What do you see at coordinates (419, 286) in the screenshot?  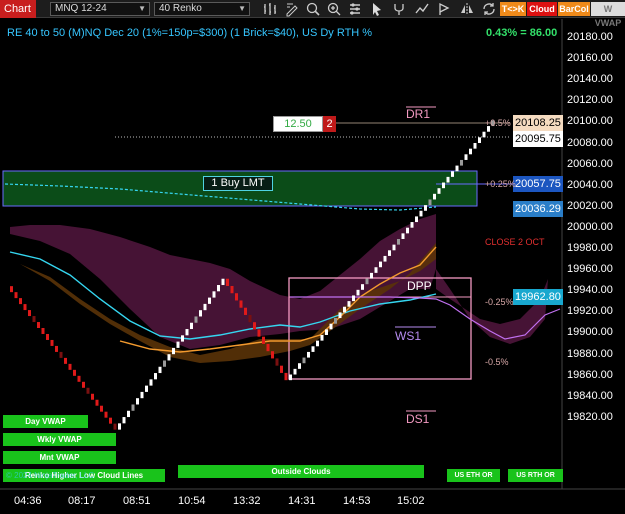 I see `dpp-label: DPP` at bounding box center [419, 286].